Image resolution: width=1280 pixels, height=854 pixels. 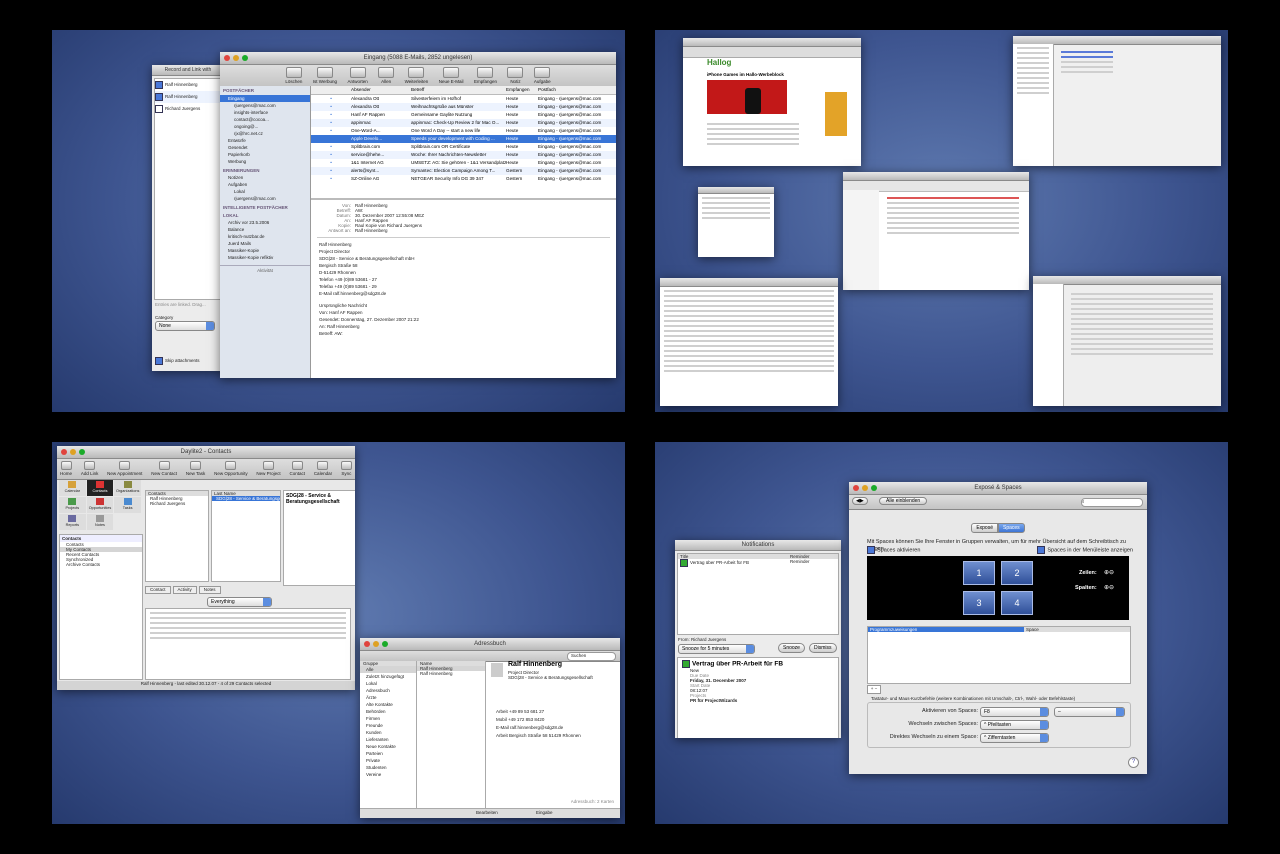 What do you see at coordinates (265, 147) in the screenshot?
I see `sidebar-folder: Gesendet` at bounding box center [265, 147].